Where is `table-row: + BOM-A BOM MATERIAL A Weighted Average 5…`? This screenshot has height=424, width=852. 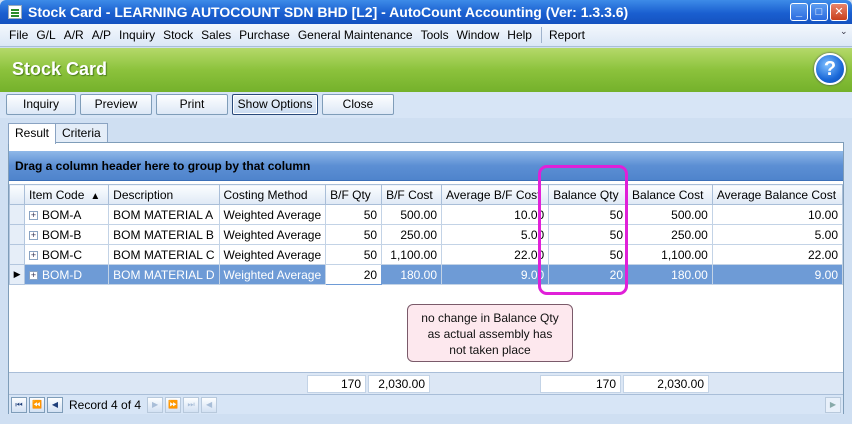 table-row: + BOM-A BOM MATERIAL A Weighted Average 5… is located at coordinates (426, 214).